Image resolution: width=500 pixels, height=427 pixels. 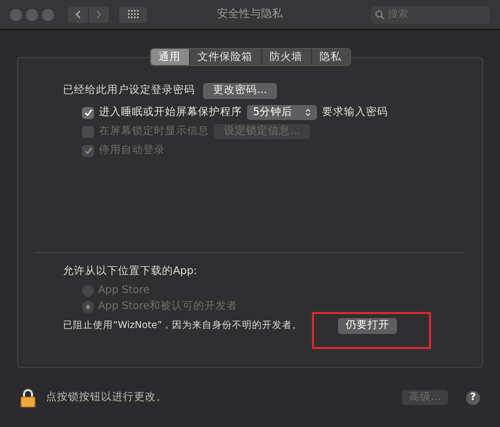 What do you see at coordinates (368, 326) in the screenshot?
I see `open-anyway-button: 仍要打开` at bounding box center [368, 326].